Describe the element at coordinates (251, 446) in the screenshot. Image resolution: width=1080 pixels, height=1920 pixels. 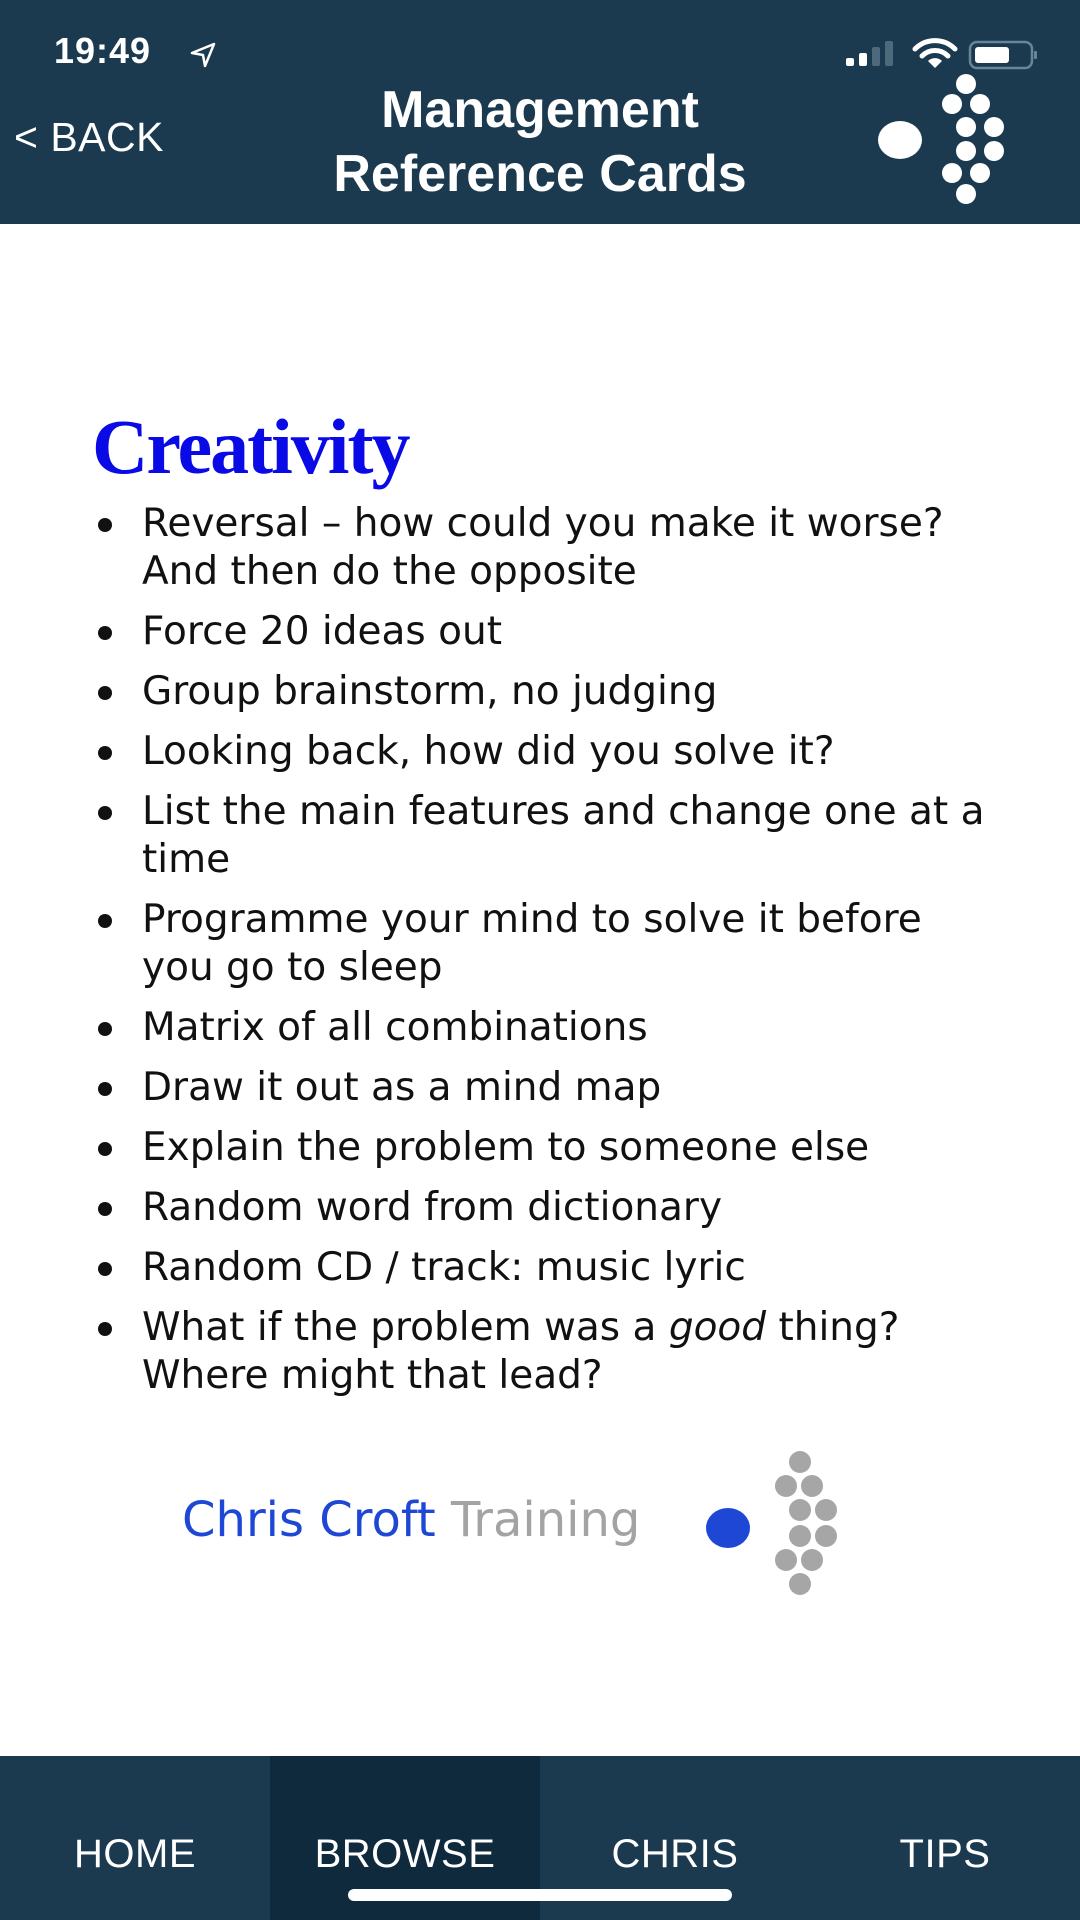
I see `card-title: Creativity` at that location.